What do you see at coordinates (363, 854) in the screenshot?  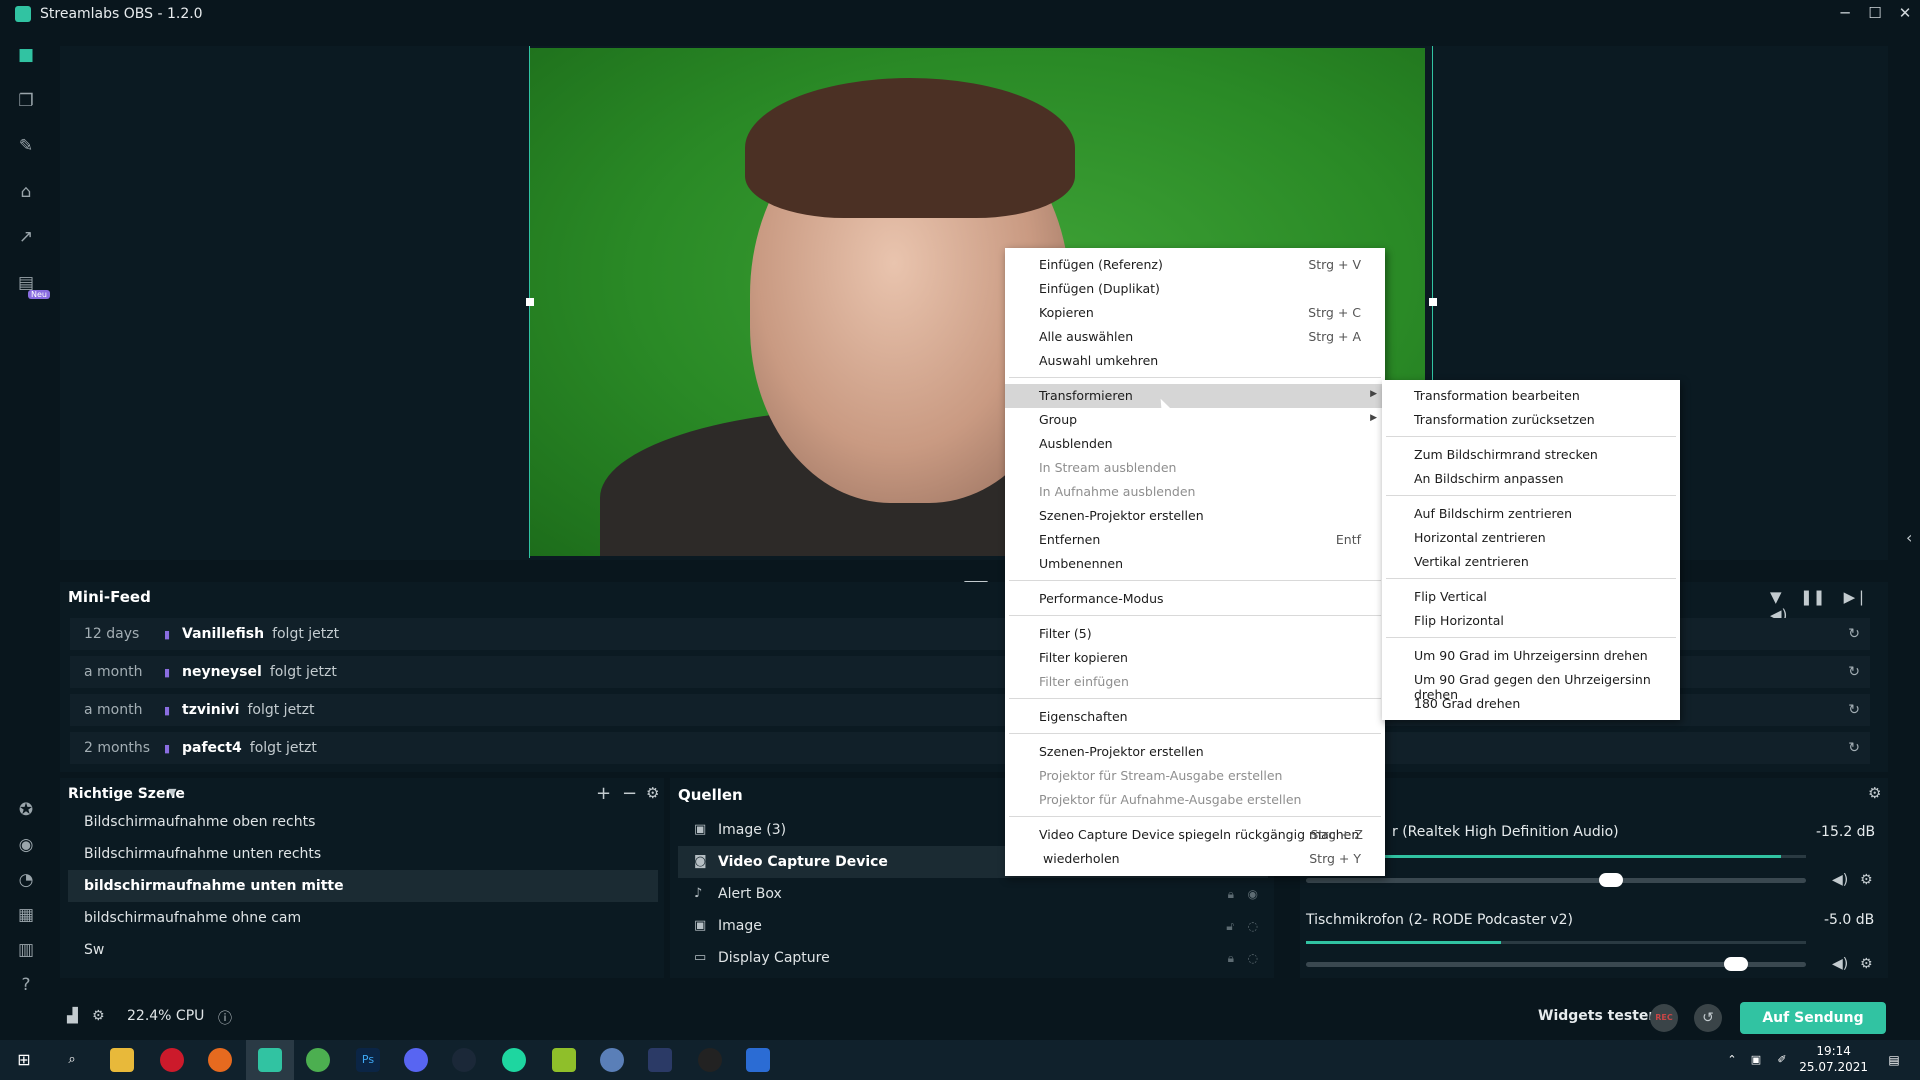 I see `scene-item: Bildschirmaufnahme unten rechts` at bounding box center [363, 854].